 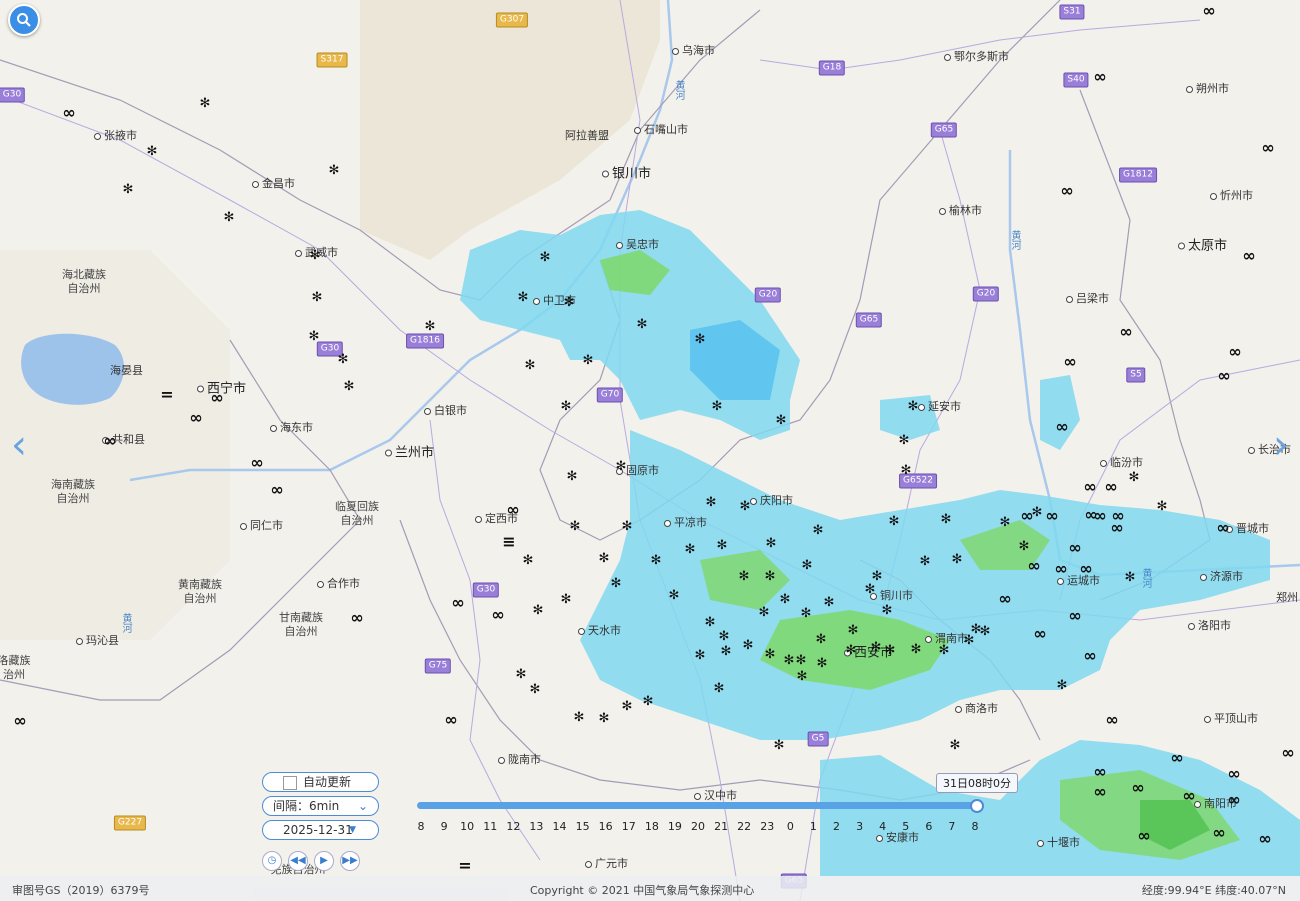 I want to click on city-name: 吴忠市, so click(x=642, y=244).